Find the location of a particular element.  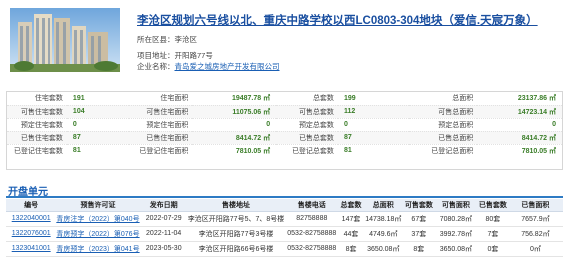

units-cell: 青房预字（2022）第076号 is located at coordinates (98, 234).